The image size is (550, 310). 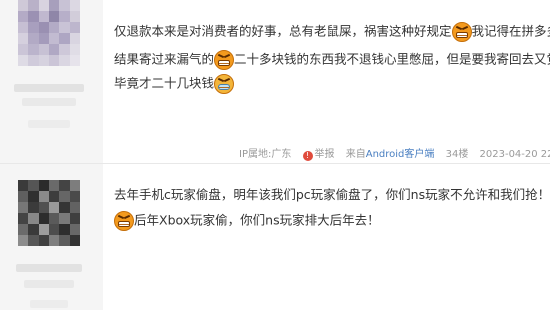 What do you see at coordinates (164, 59) in the screenshot?
I see `comment-text: 结果寄过来漏气的` at bounding box center [164, 59].